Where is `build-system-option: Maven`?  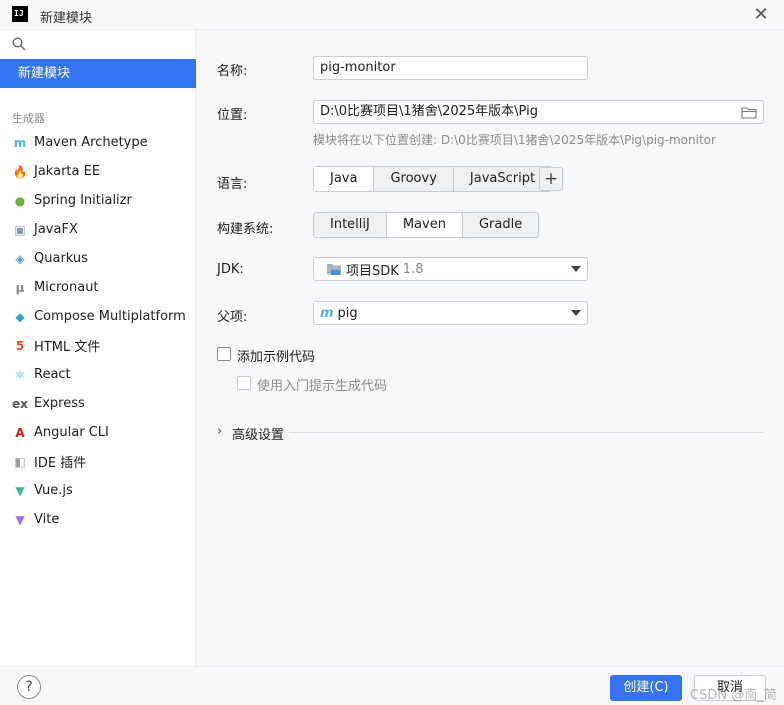 build-system-option: Maven is located at coordinates (424, 225).